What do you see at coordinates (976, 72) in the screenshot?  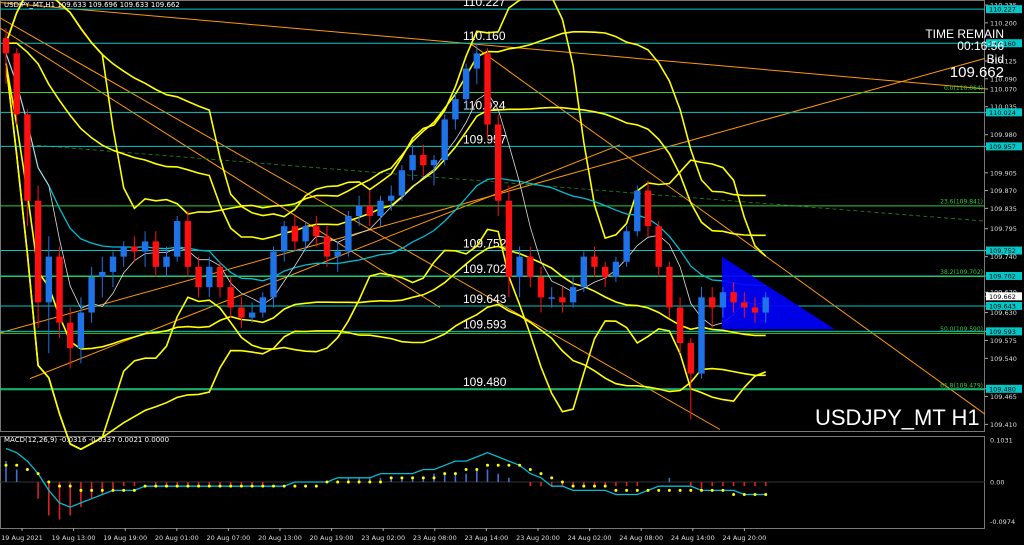 I see `bid-value: 109.662` at bounding box center [976, 72].